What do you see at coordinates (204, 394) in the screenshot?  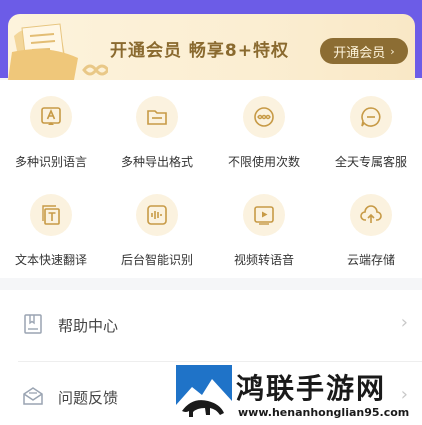 I see `bison-logo-icon` at bounding box center [204, 394].